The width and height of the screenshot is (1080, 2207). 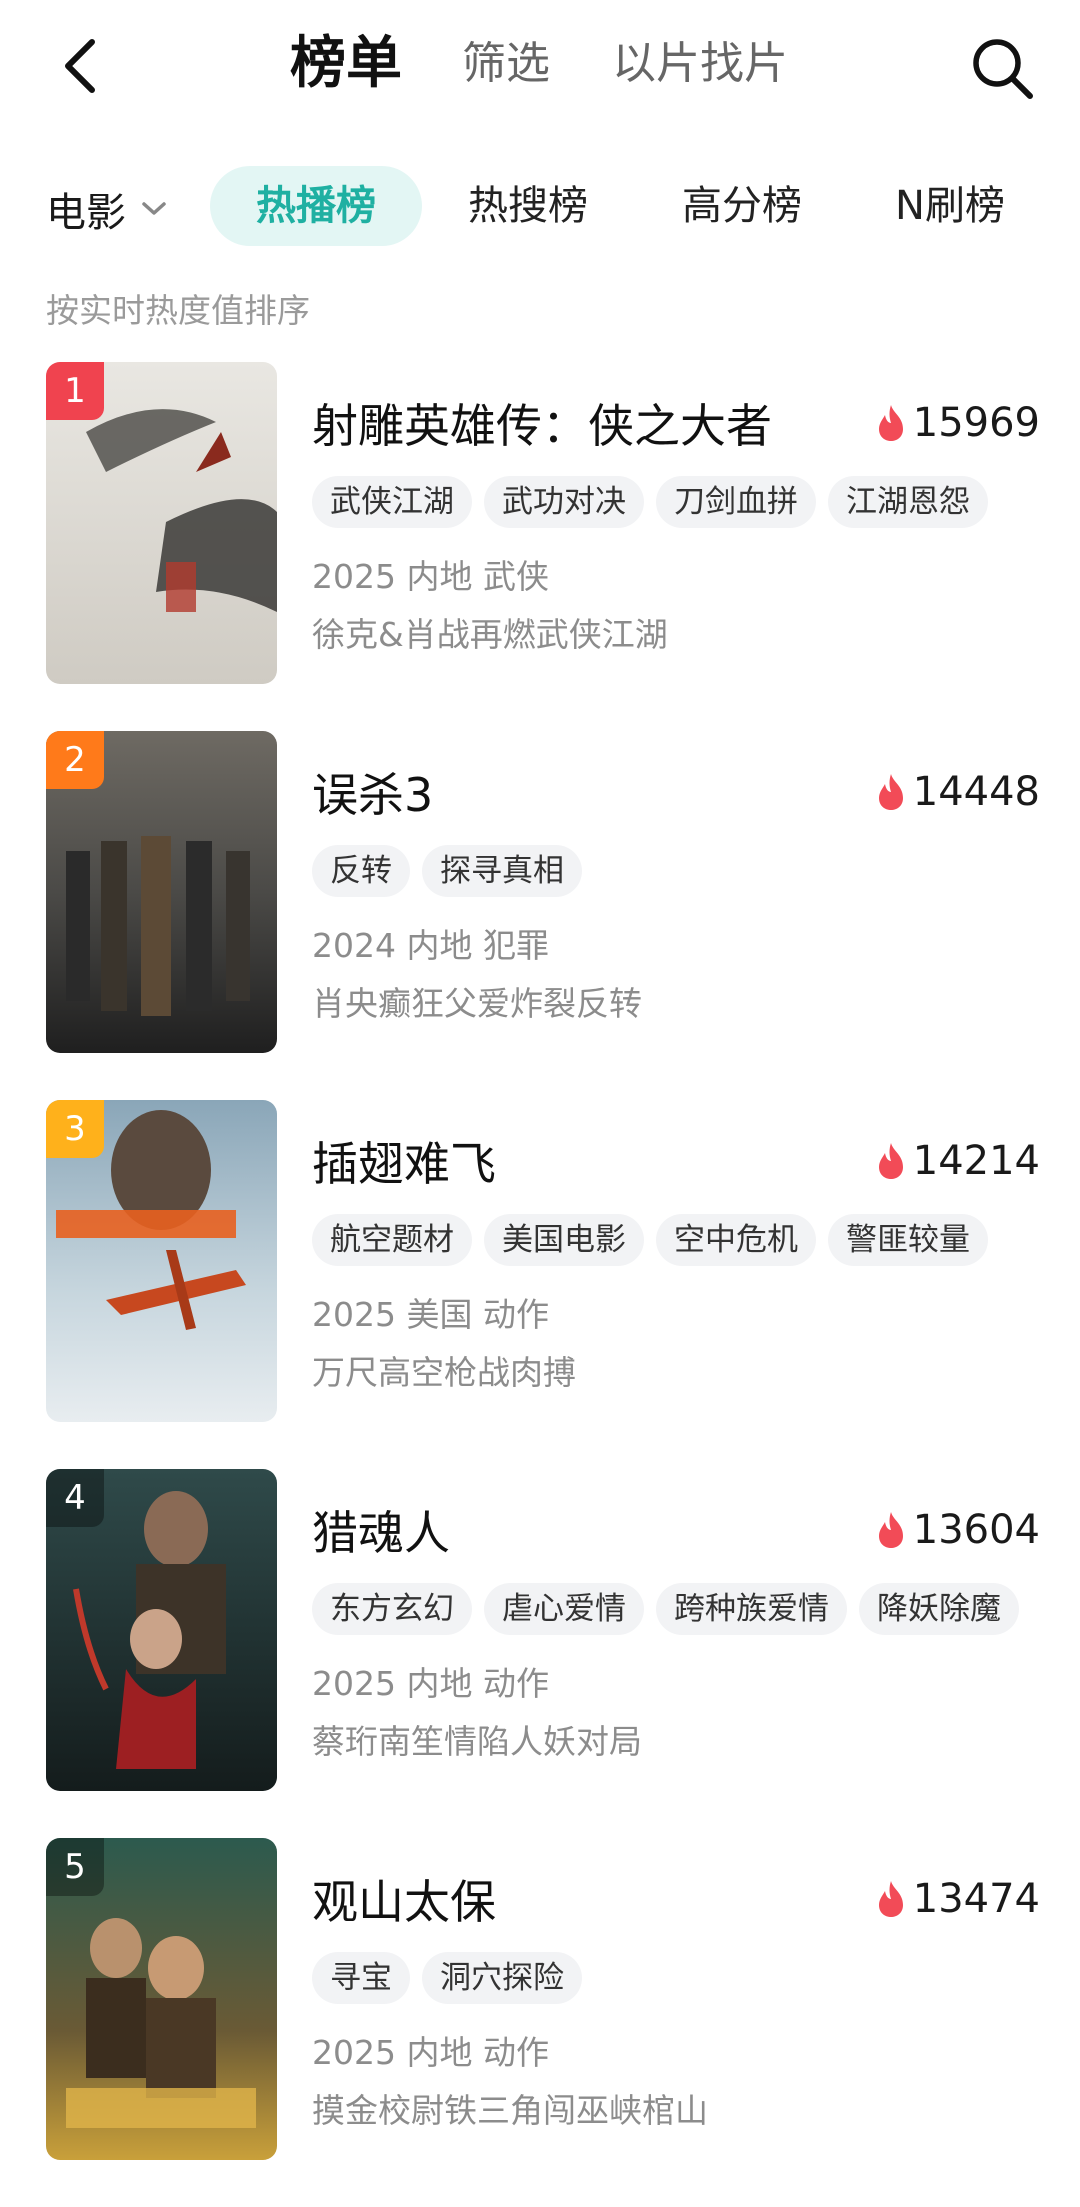 What do you see at coordinates (361, 1978) in the screenshot?
I see `tag: 寻宝` at bounding box center [361, 1978].